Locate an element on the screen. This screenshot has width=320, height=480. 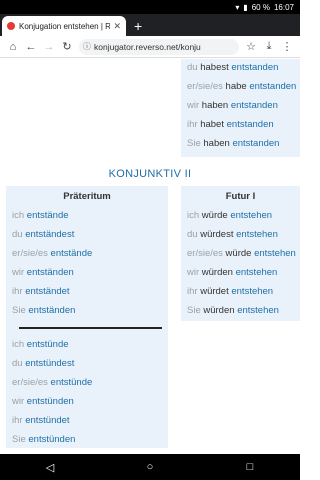
tab-strip: Konjugation entstehen | R ✕ is located at coordinates (150, 25).